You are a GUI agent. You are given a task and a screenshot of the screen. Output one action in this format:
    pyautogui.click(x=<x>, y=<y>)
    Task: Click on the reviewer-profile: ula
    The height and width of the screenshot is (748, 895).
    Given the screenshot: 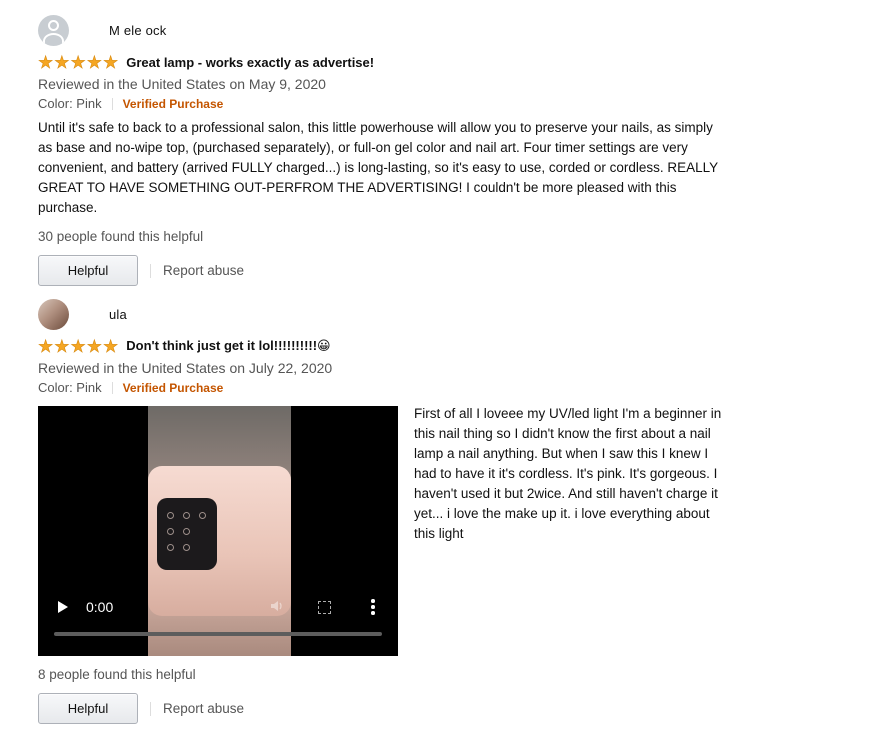 What is the action you would take?
    pyautogui.click(x=383, y=314)
    